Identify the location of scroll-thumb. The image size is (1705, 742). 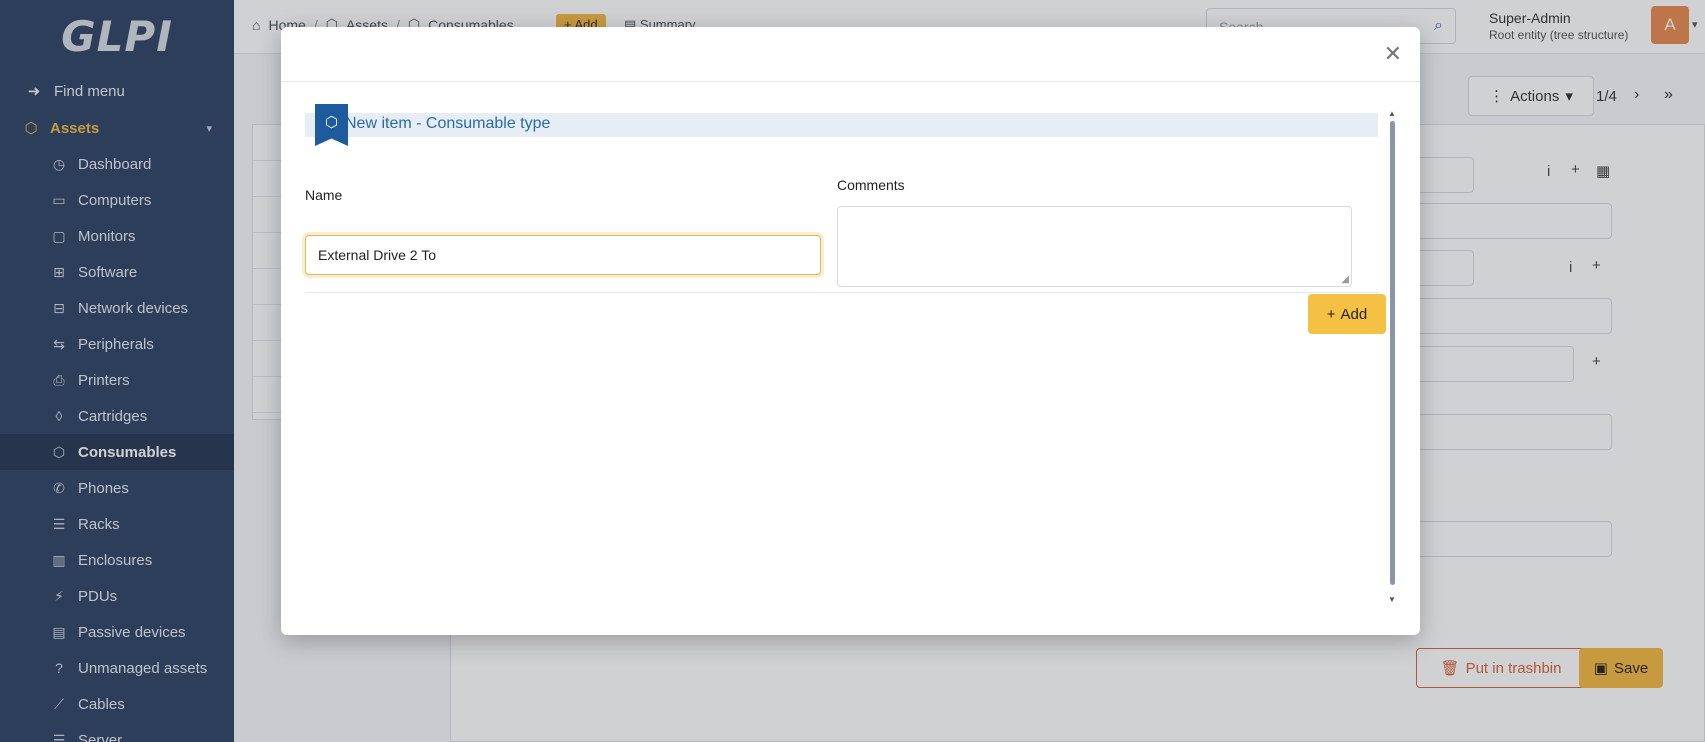
(1392, 353).